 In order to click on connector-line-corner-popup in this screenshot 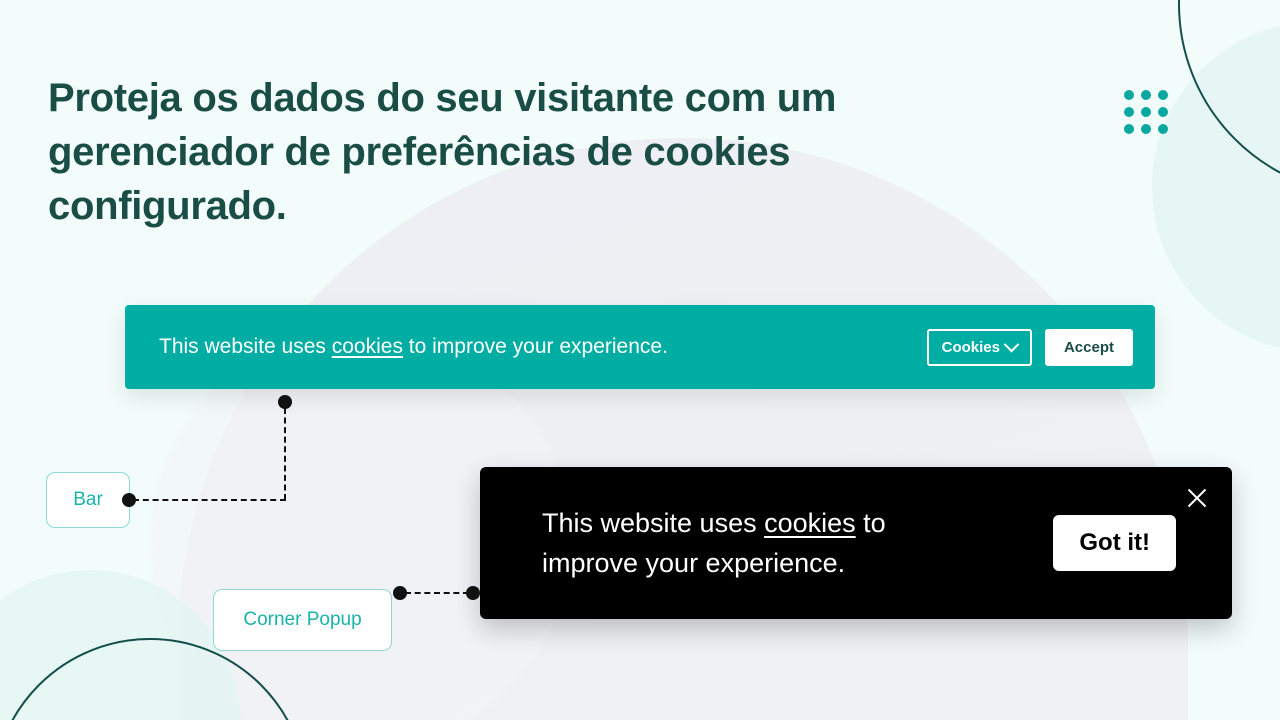, I will do `click(437, 593)`.